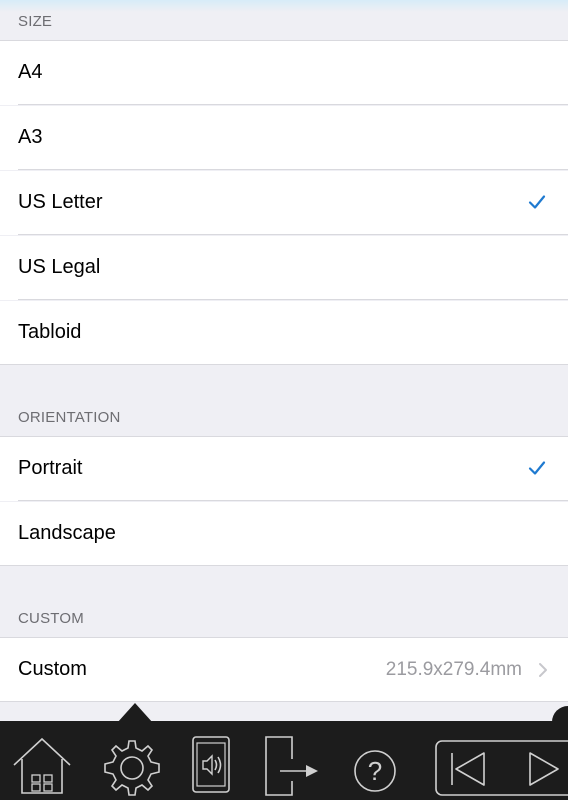 This screenshot has width=568, height=800. What do you see at coordinates (59, 267) in the screenshot?
I see `size-option-label: US Legal` at bounding box center [59, 267].